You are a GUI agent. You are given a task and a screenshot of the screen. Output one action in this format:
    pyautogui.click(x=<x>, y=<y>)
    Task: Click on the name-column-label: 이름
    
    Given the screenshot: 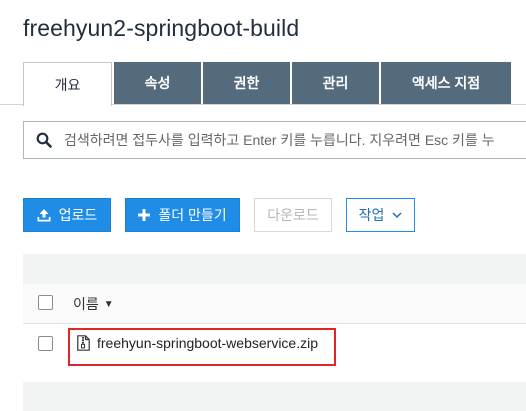 What is the action you would take?
    pyautogui.click(x=86, y=304)
    